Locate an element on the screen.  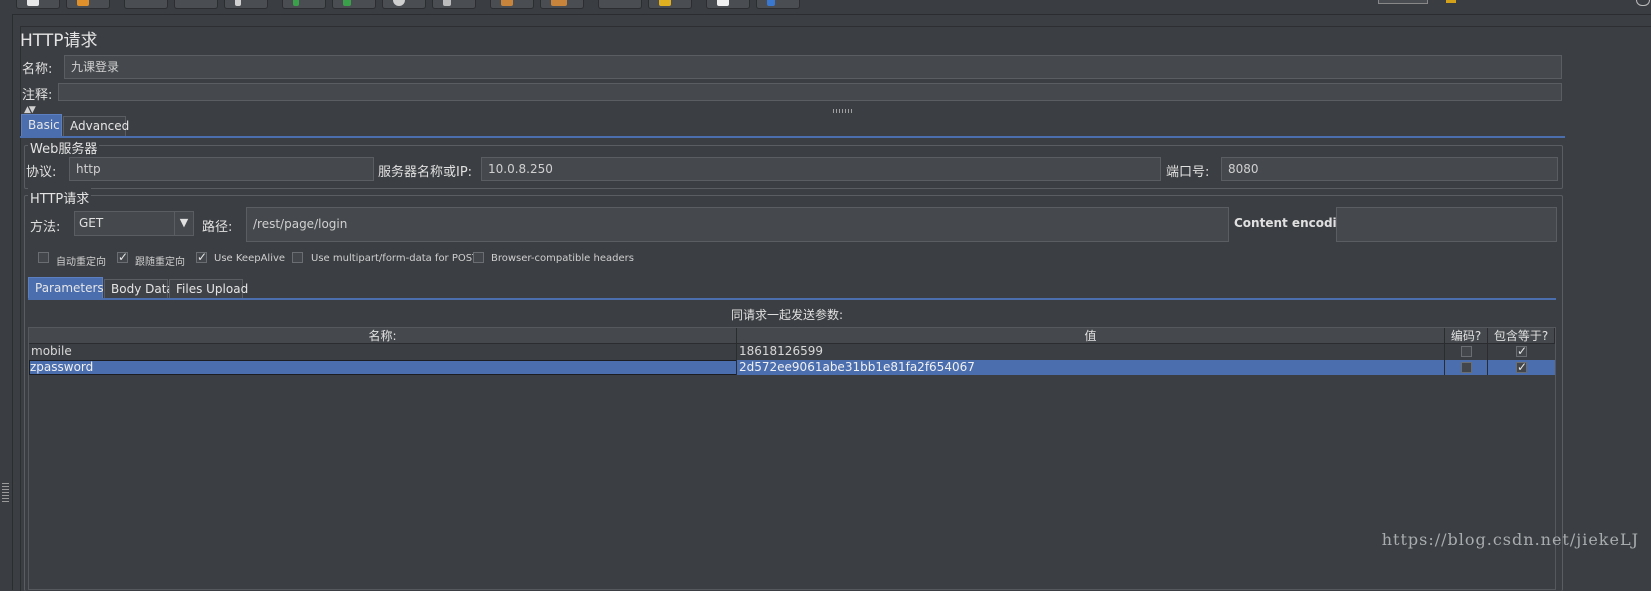
multipart-label: Use multipart/form-data for POST is located at coordinates (395, 258).